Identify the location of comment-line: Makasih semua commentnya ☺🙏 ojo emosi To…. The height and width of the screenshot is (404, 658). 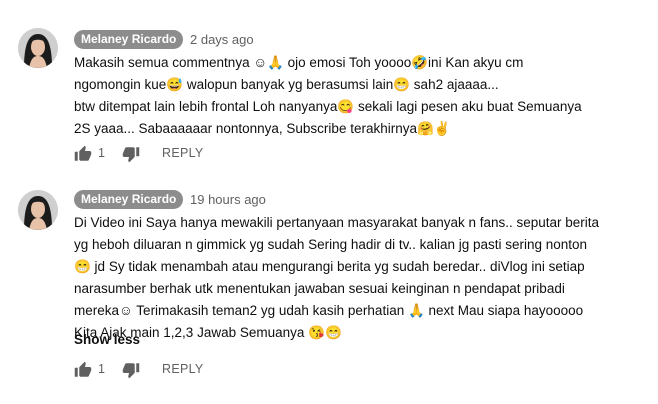
(299, 62).